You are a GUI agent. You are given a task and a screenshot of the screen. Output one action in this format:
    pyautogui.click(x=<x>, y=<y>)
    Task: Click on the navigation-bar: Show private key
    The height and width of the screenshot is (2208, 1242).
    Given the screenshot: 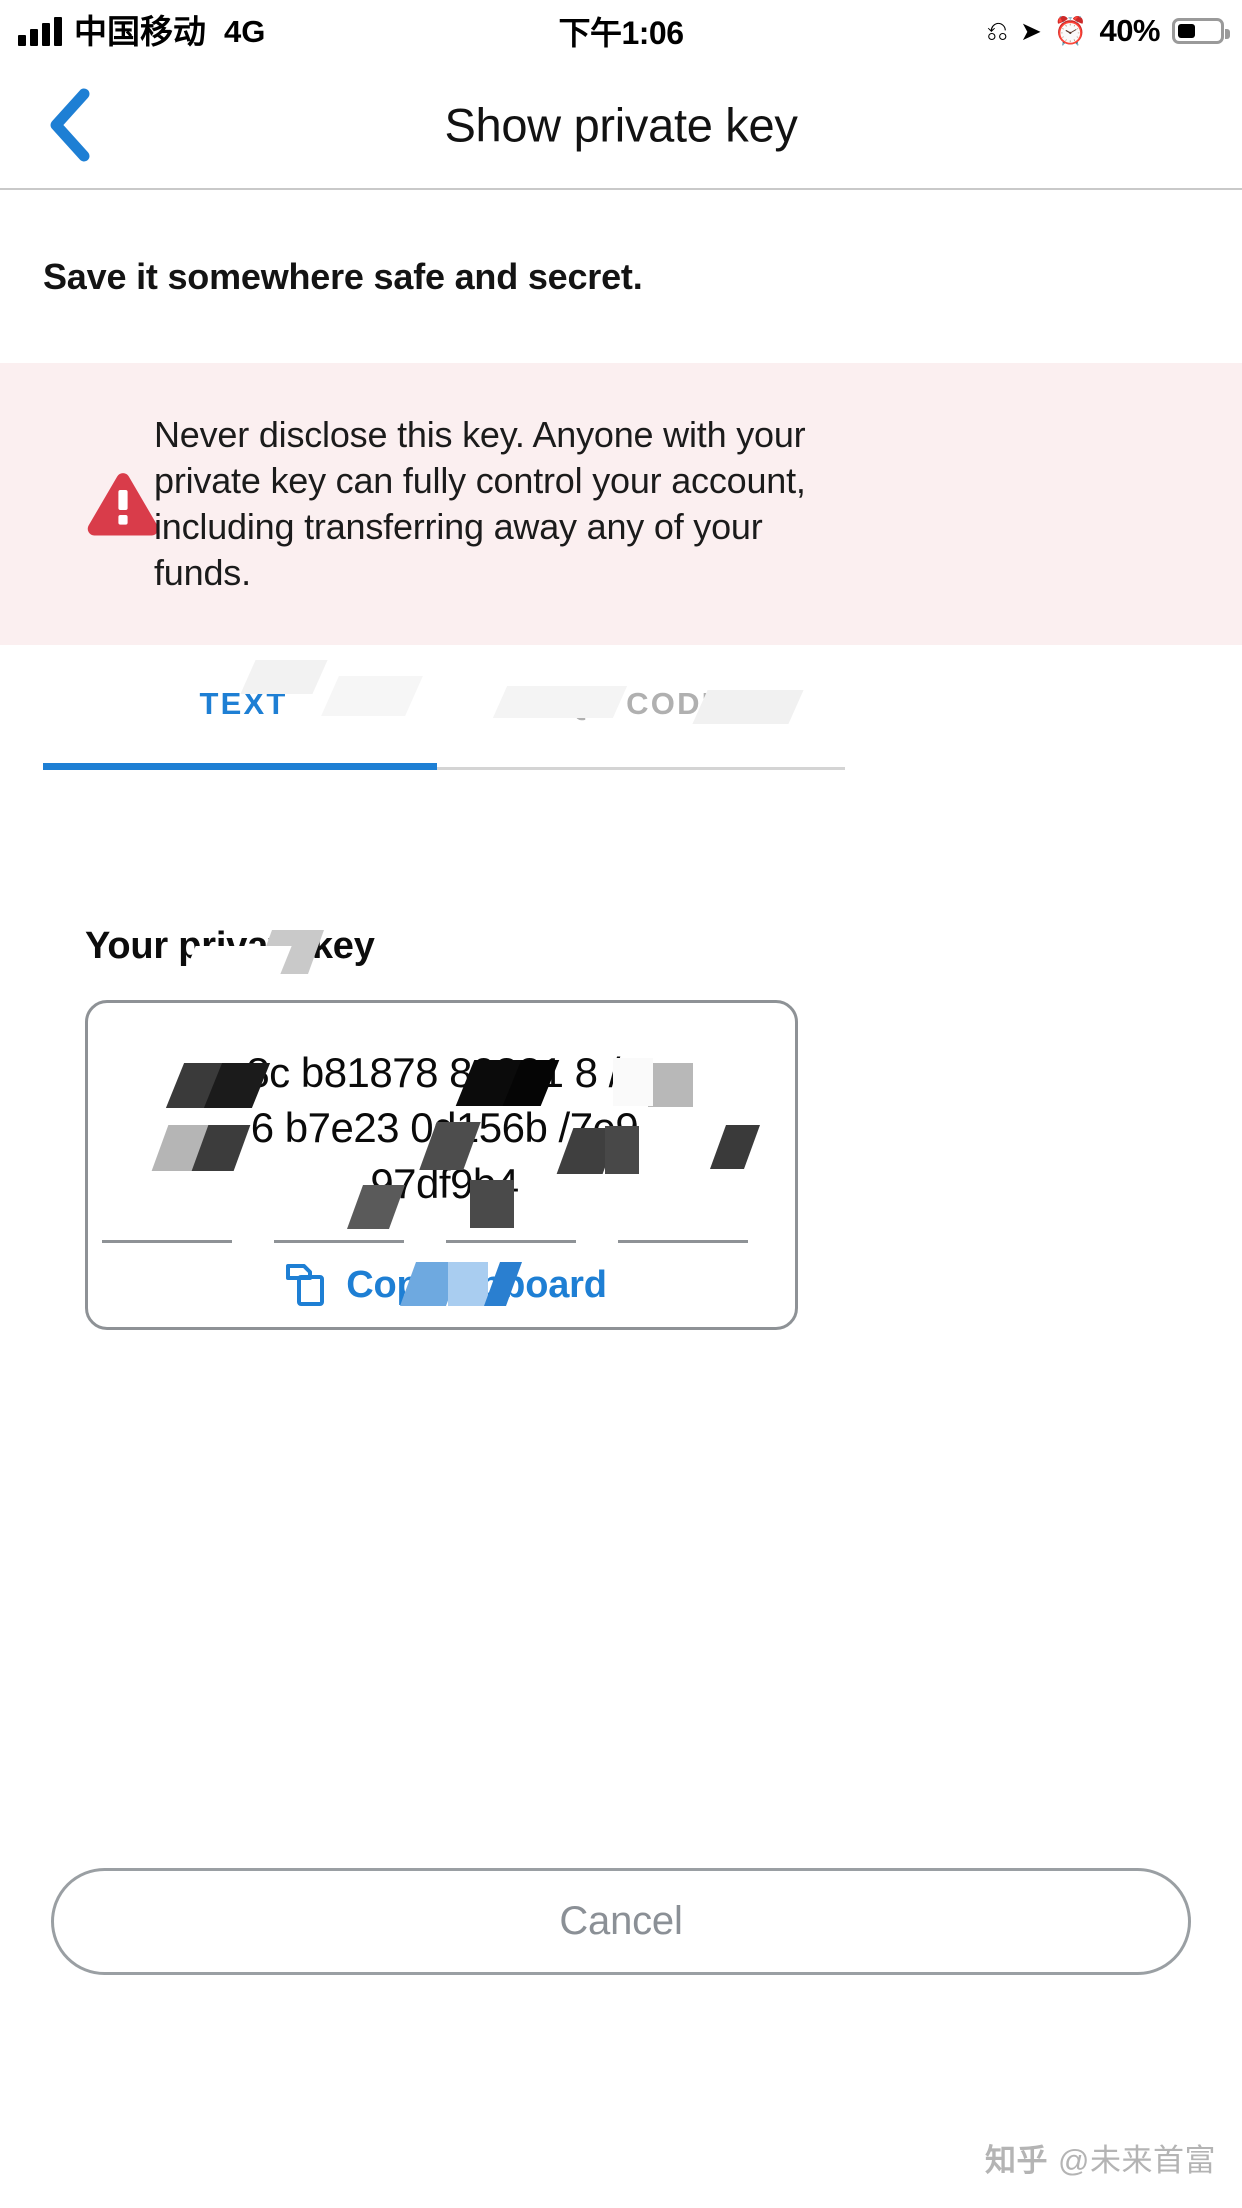 What is the action you would take?
    pyautogui.click(x=621, y=126)
    